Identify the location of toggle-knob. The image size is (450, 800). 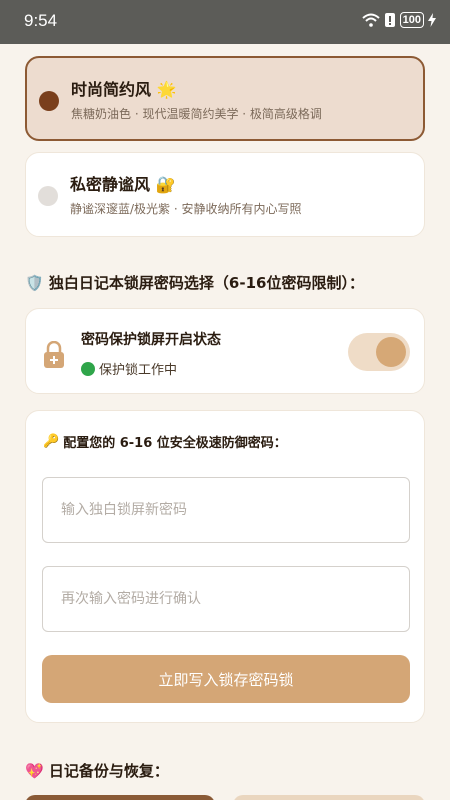
(391, 352).